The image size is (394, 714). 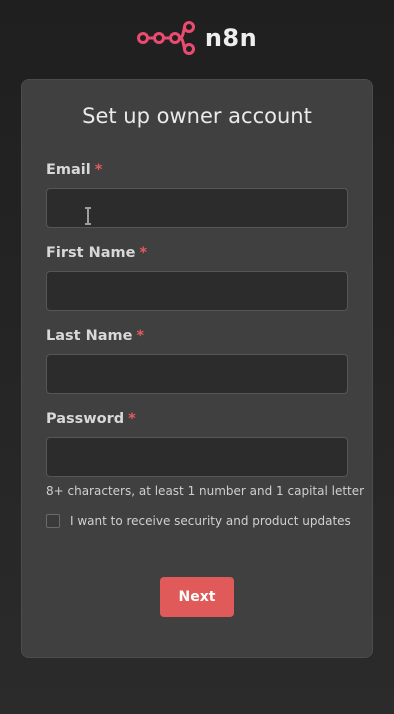 What do you see at coordinates (197, 116) in the screenshot?
I see `page-title: Set up owner account` at bounding box center [197, 116].